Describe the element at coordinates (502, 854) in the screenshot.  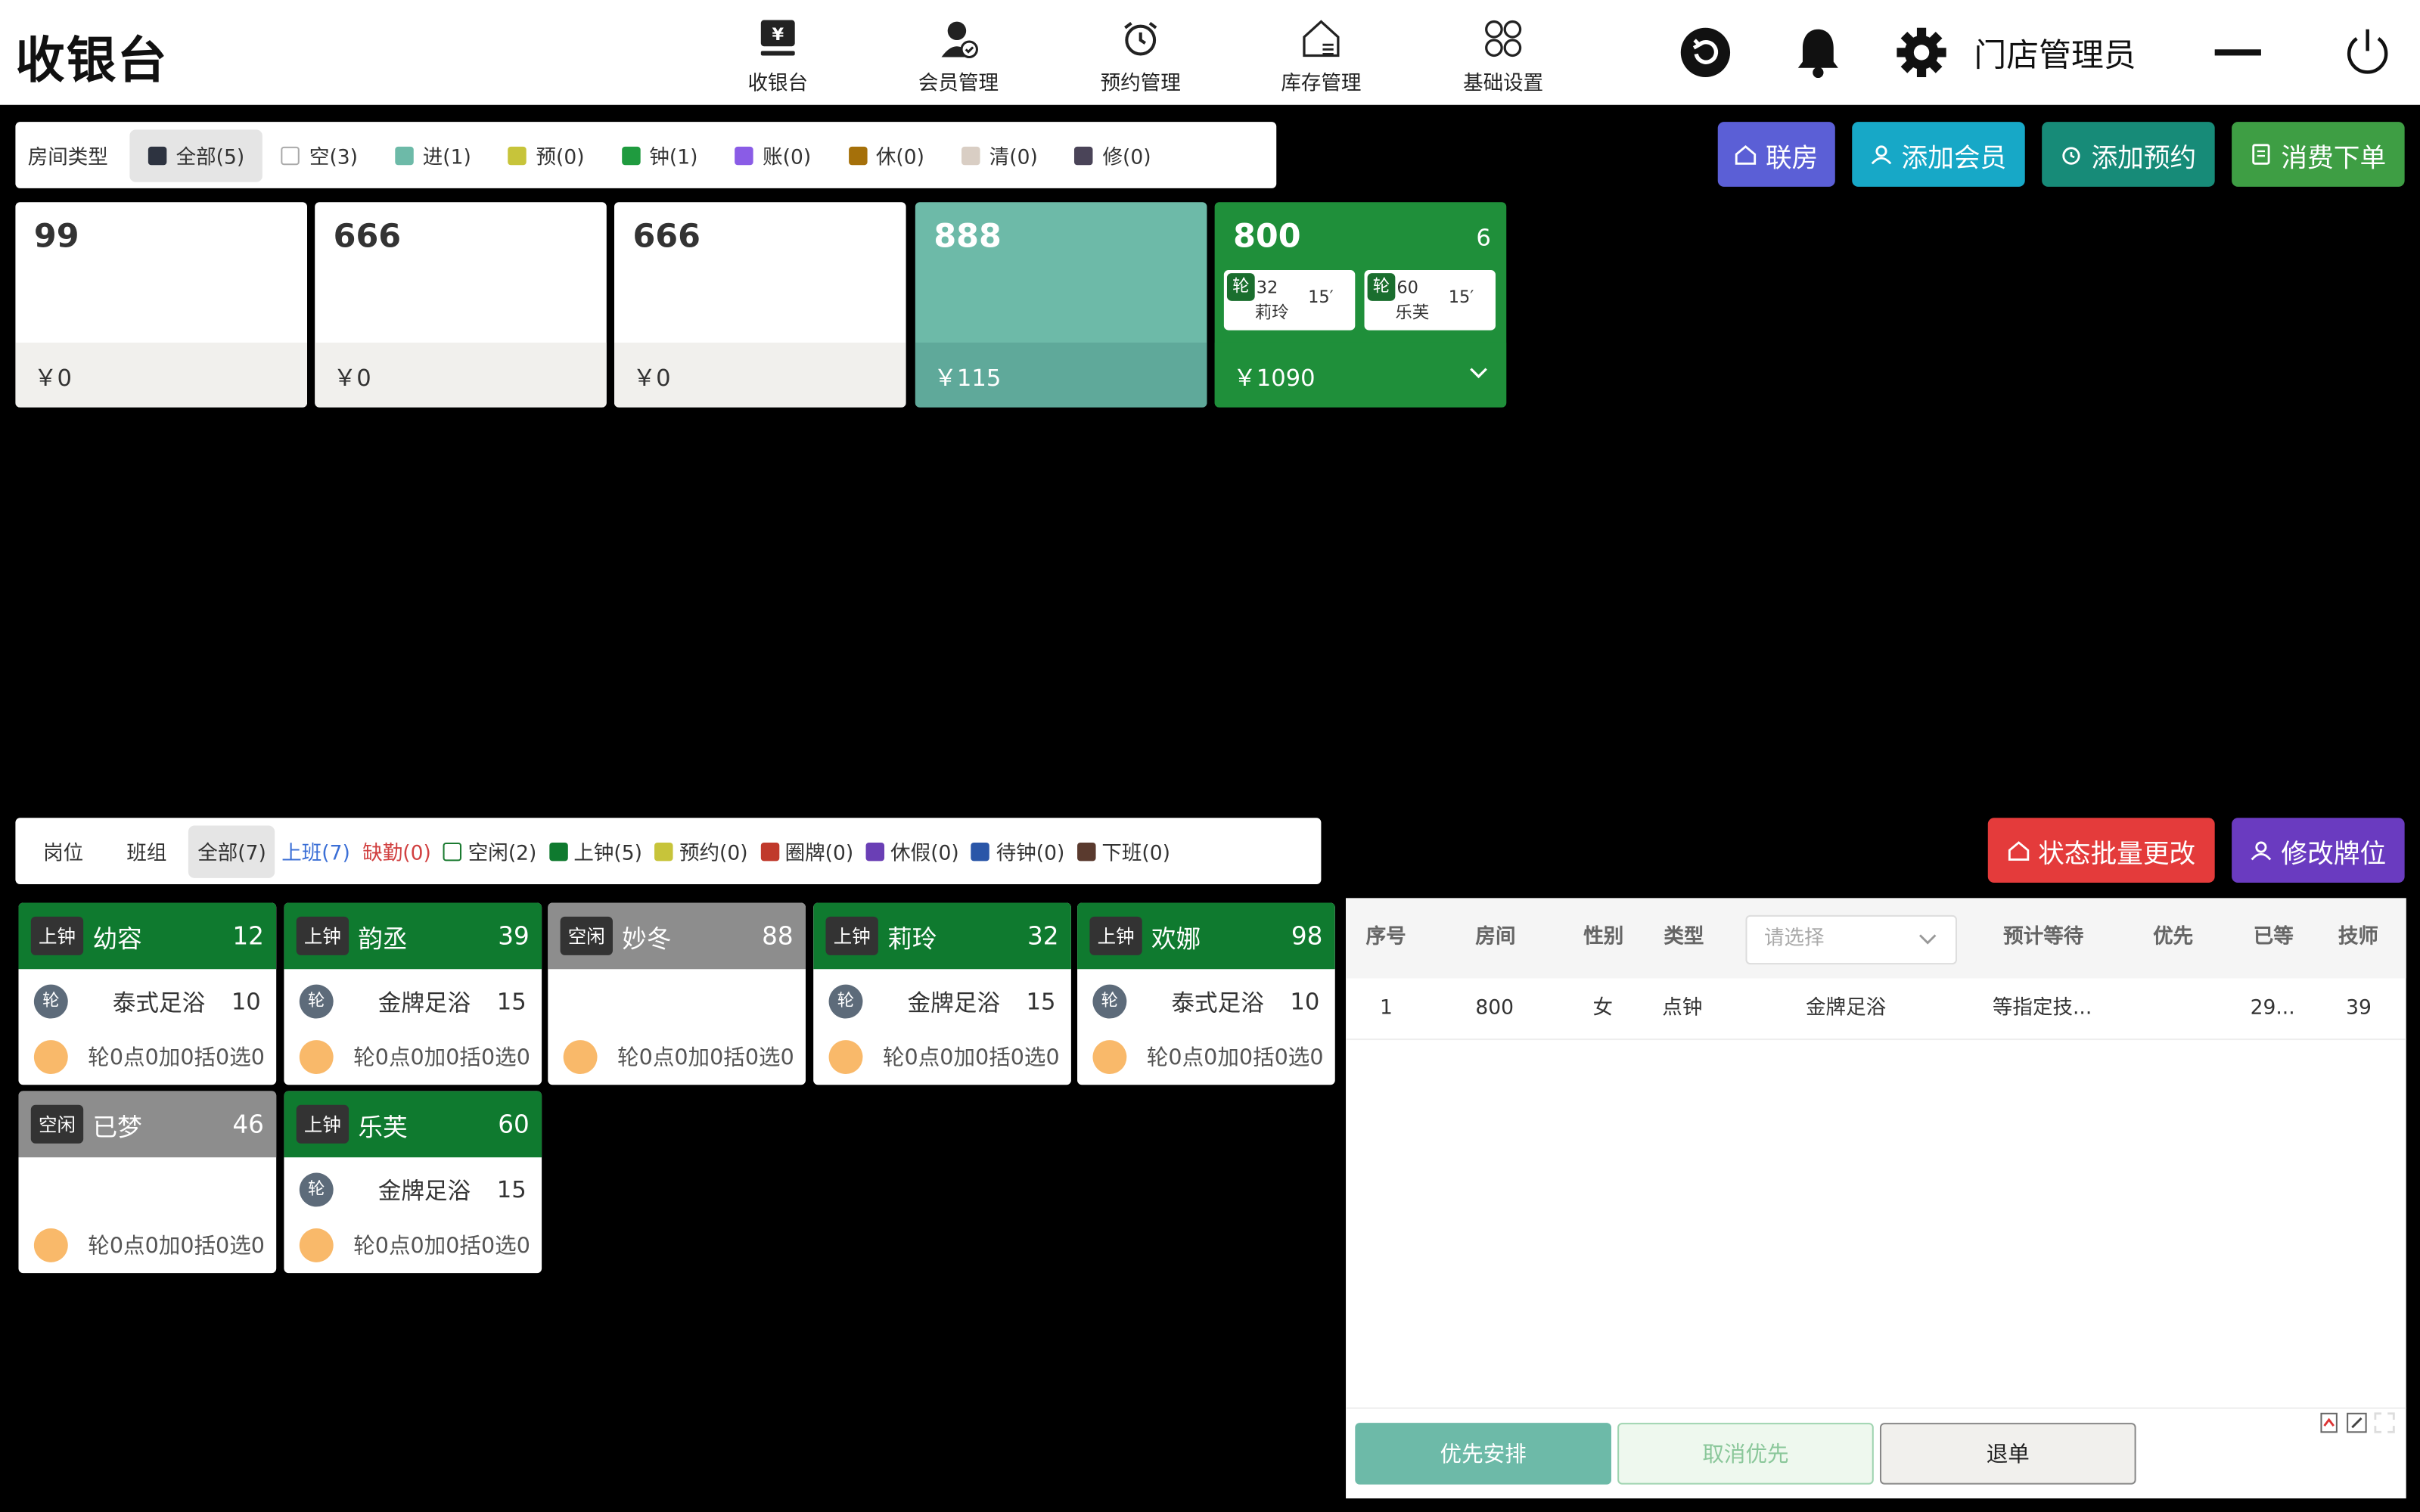
I see `filter-label: 空闲(2)` at that location.